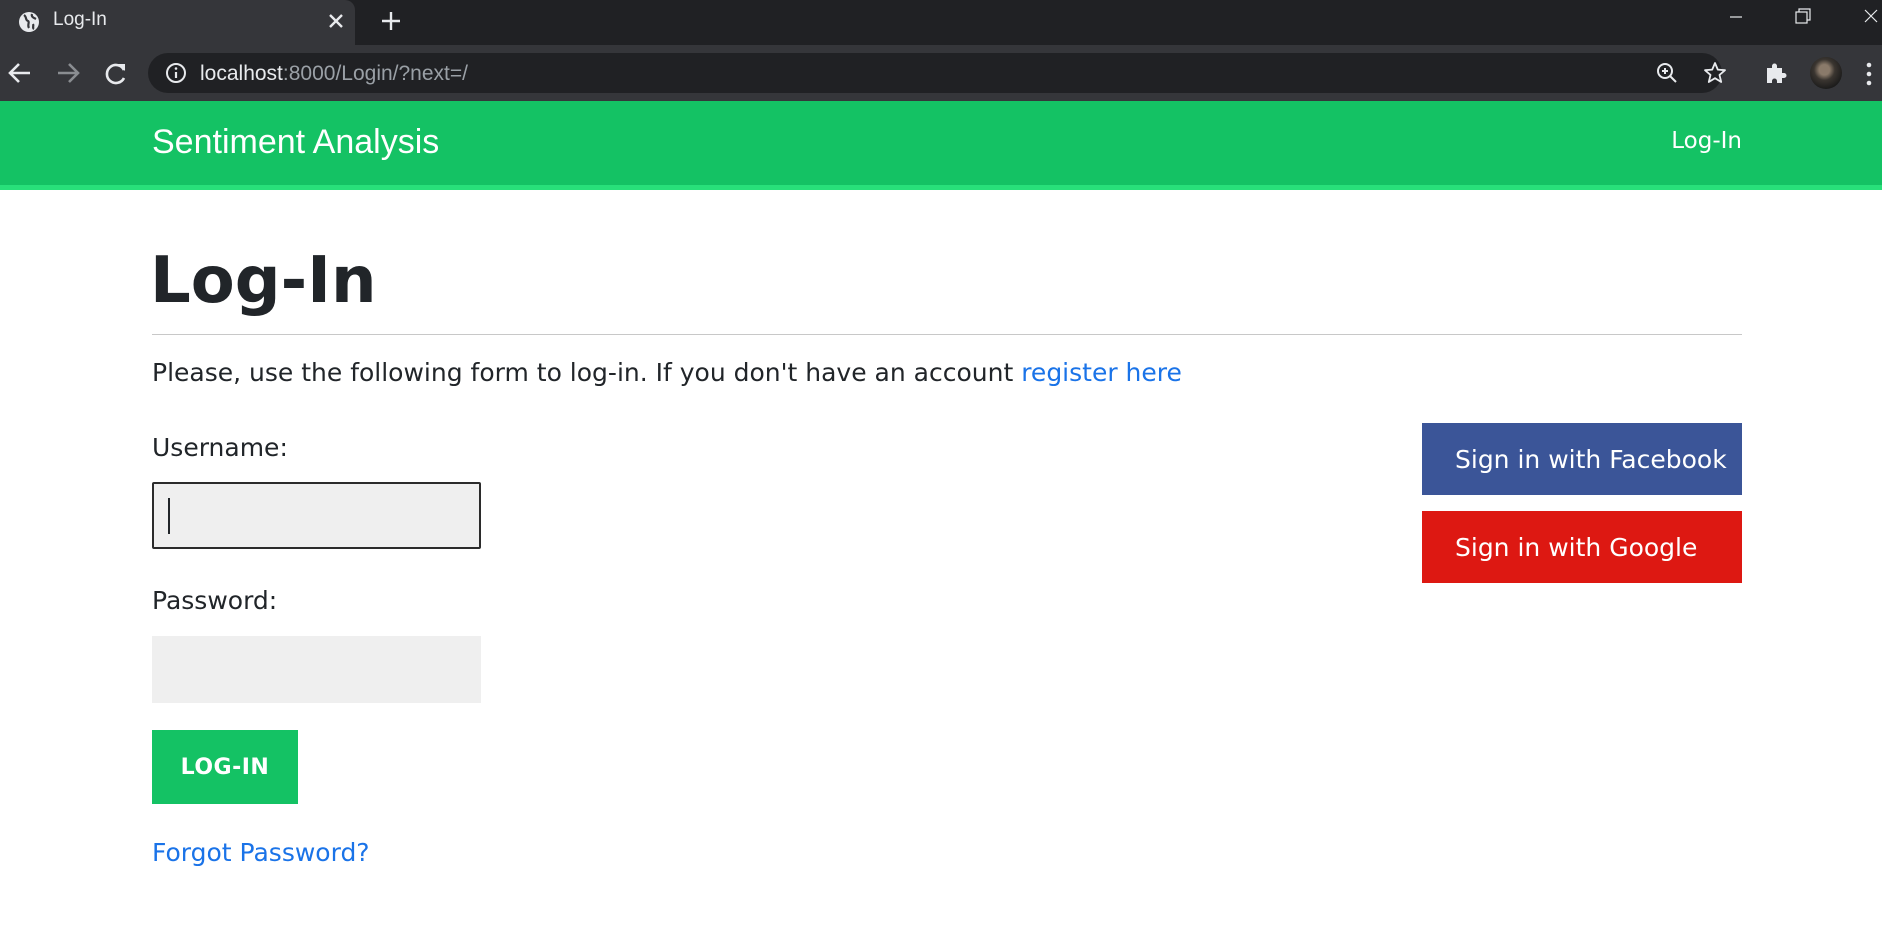 The image size is (1882, 952). What do you see at coordinates (29, 22) in the screenshot?
I see `globe-icon` at bounding box center [29, 22].